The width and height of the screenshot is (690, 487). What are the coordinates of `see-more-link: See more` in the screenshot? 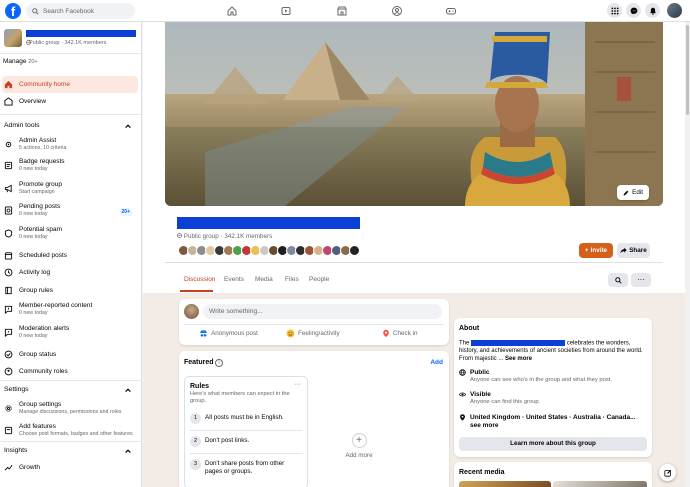 It's located at (518, 359).